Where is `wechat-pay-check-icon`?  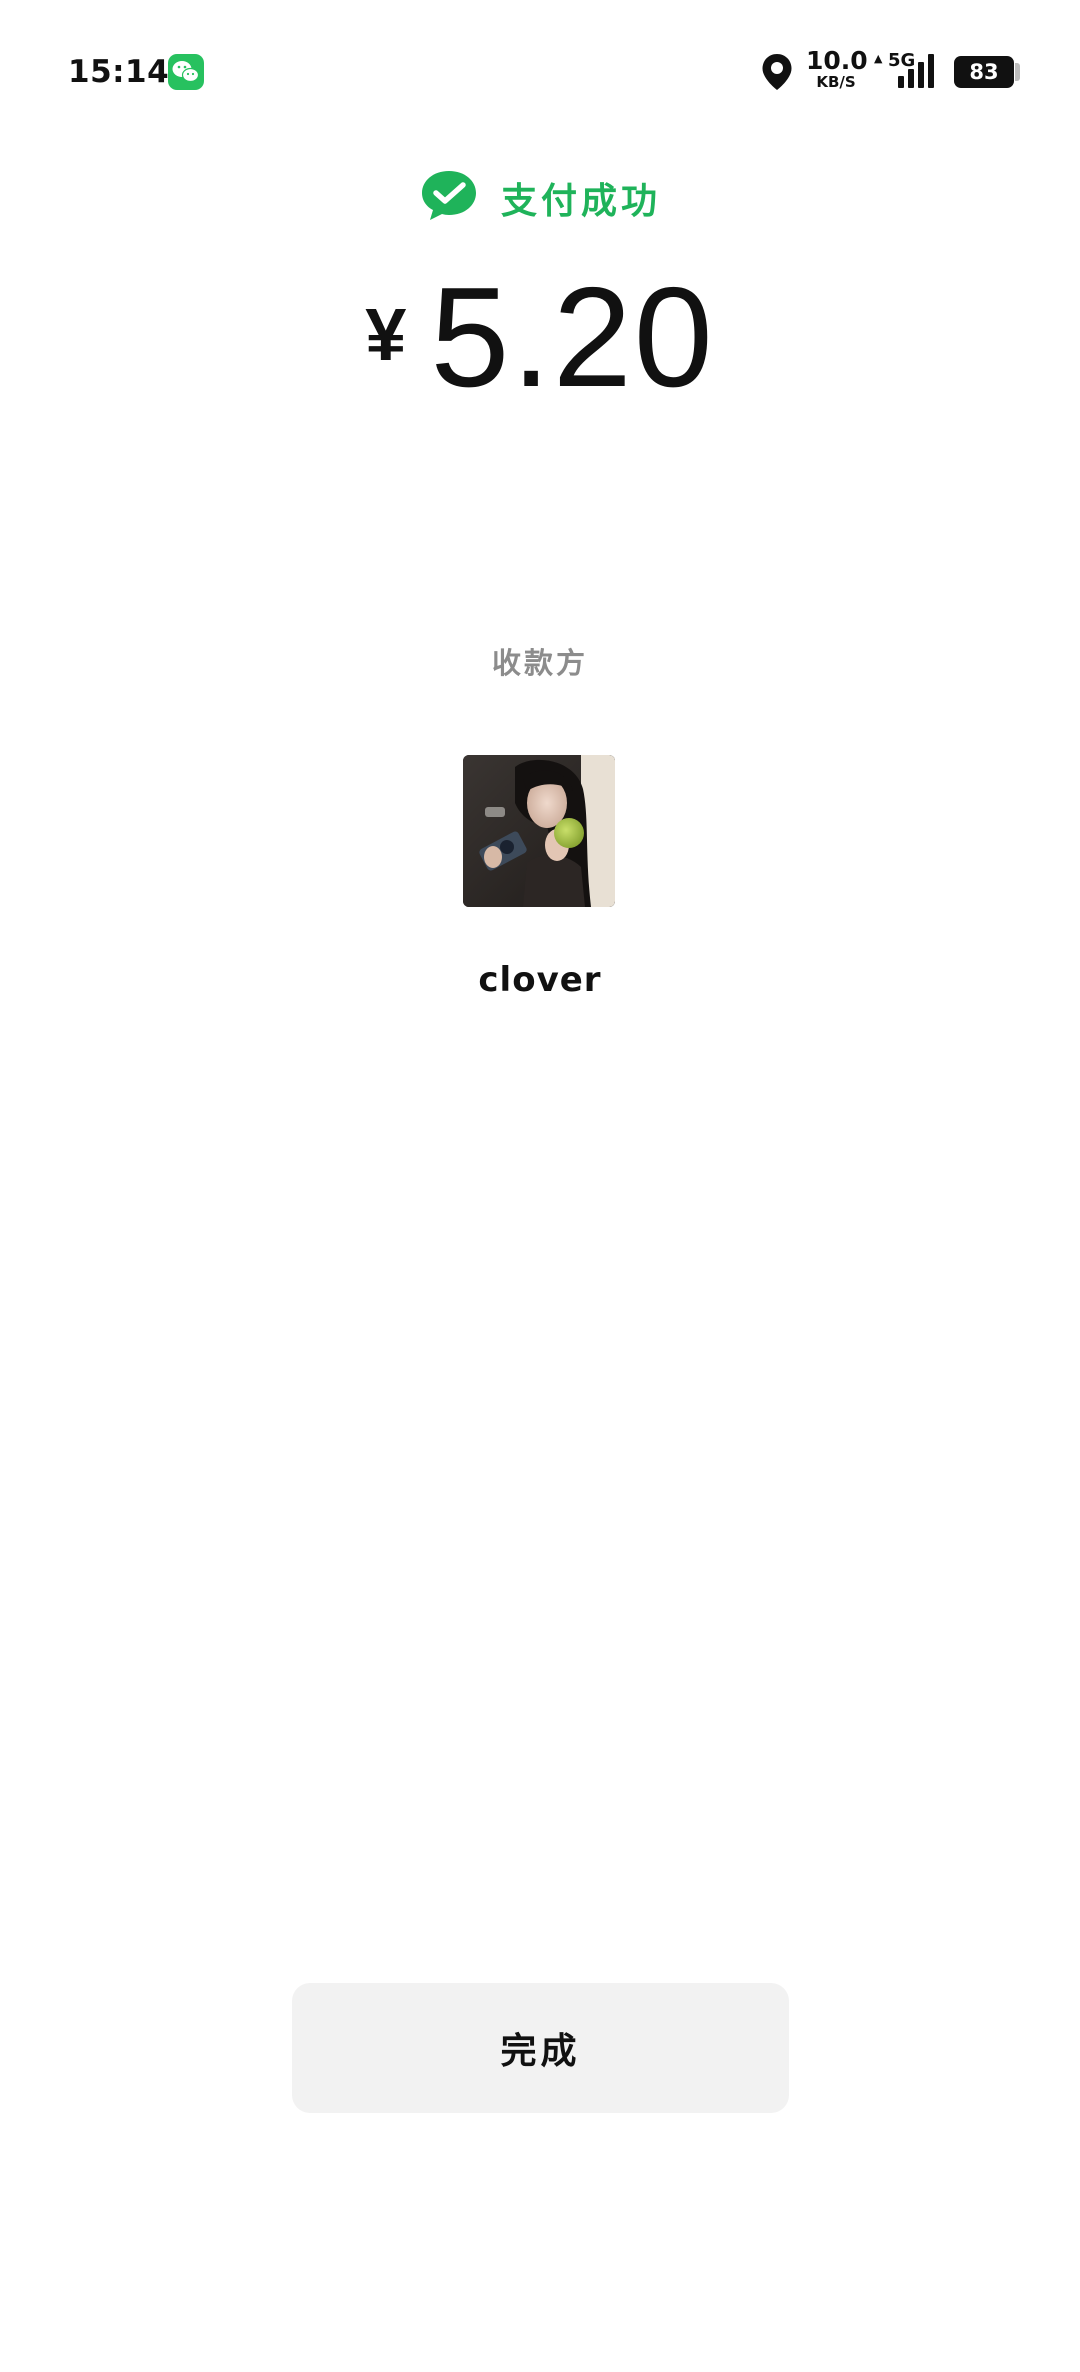 wechat-pay-check-icon is located at coordinates (449, 198).